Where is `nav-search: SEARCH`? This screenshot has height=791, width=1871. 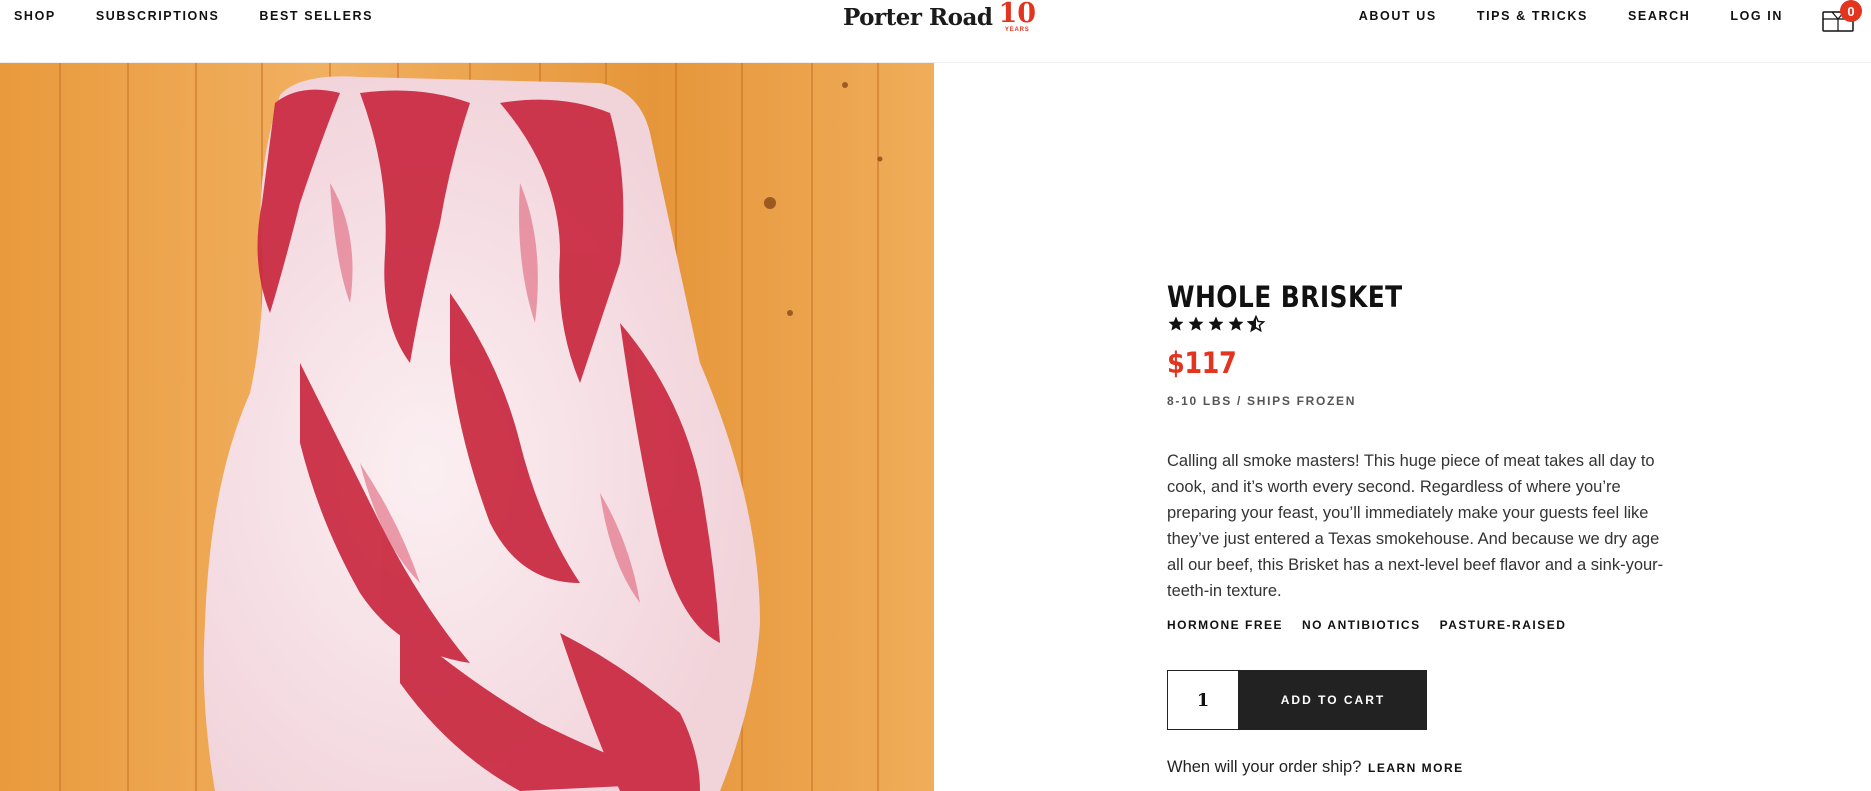 nav-search: SEARCH is located at coordinates (1659, 16).